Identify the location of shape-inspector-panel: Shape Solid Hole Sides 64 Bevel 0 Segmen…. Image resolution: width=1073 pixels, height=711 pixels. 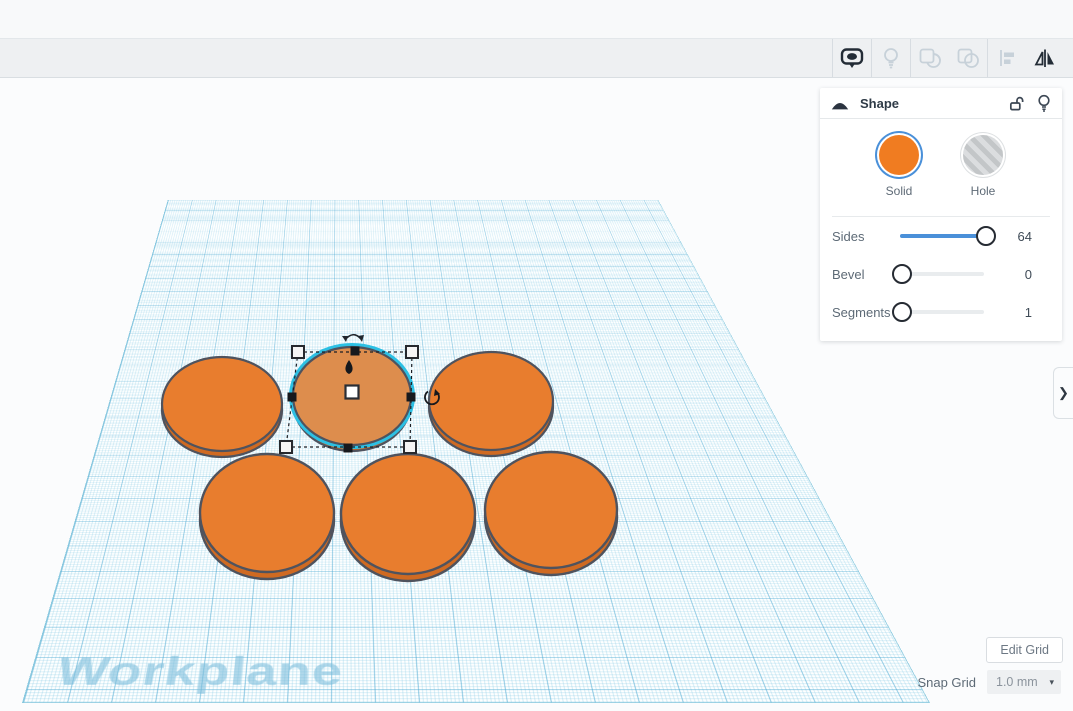
(941, 214).